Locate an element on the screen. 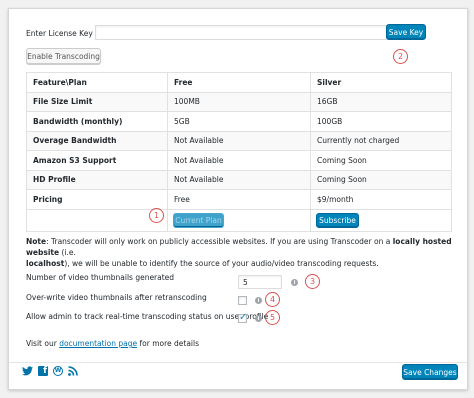 The image size is (474, 398). checkmark-icon: ✓ is located at coordinates (243, 317).